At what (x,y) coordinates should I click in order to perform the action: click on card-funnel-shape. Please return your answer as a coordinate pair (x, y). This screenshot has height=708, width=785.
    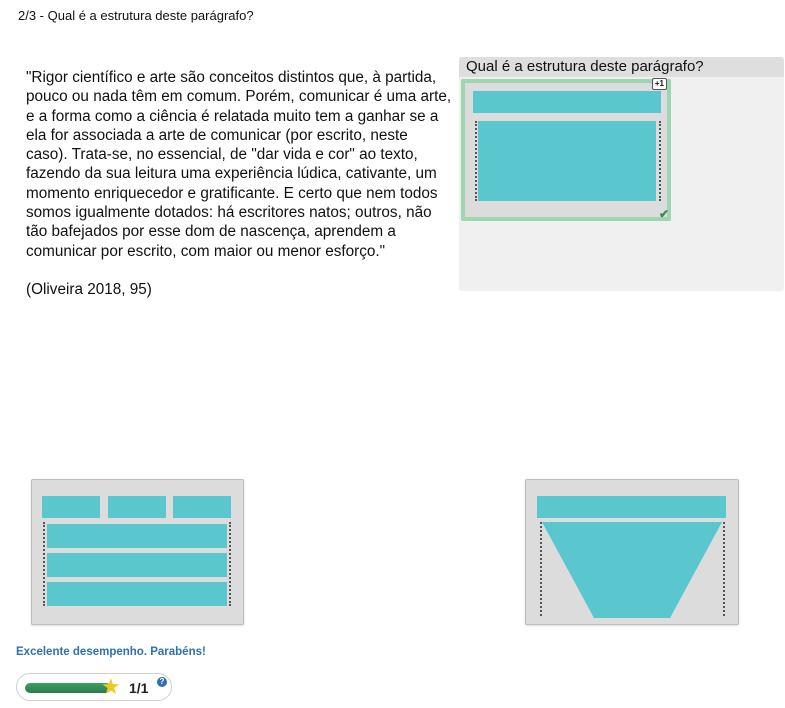
    Looking at the image, I should click on (632, 570).